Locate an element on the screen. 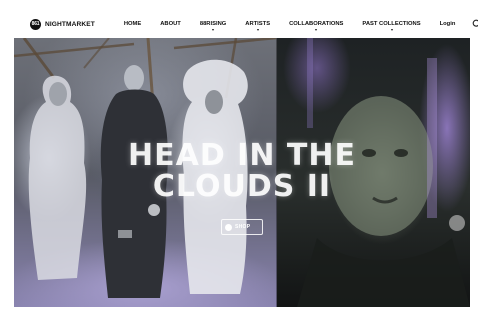 Image resolution: width=478 pixels, height=309 pixels. nav-item-collaborations: COLLABORATIONS is located at coordinates (316, 26).